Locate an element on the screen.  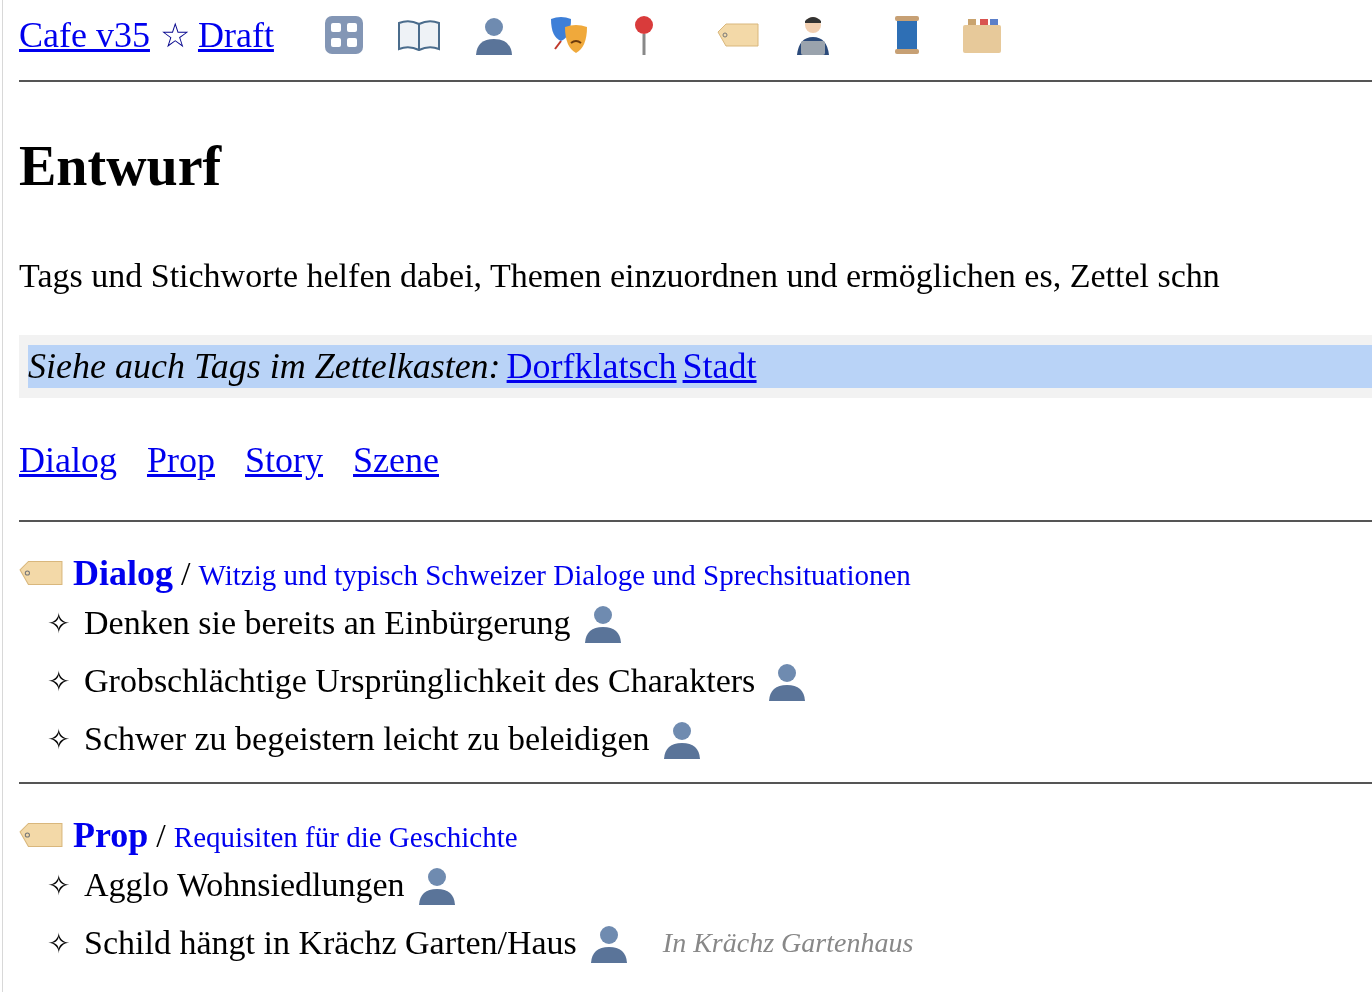
tag-link: Prop is located at coordinates (181, 460).